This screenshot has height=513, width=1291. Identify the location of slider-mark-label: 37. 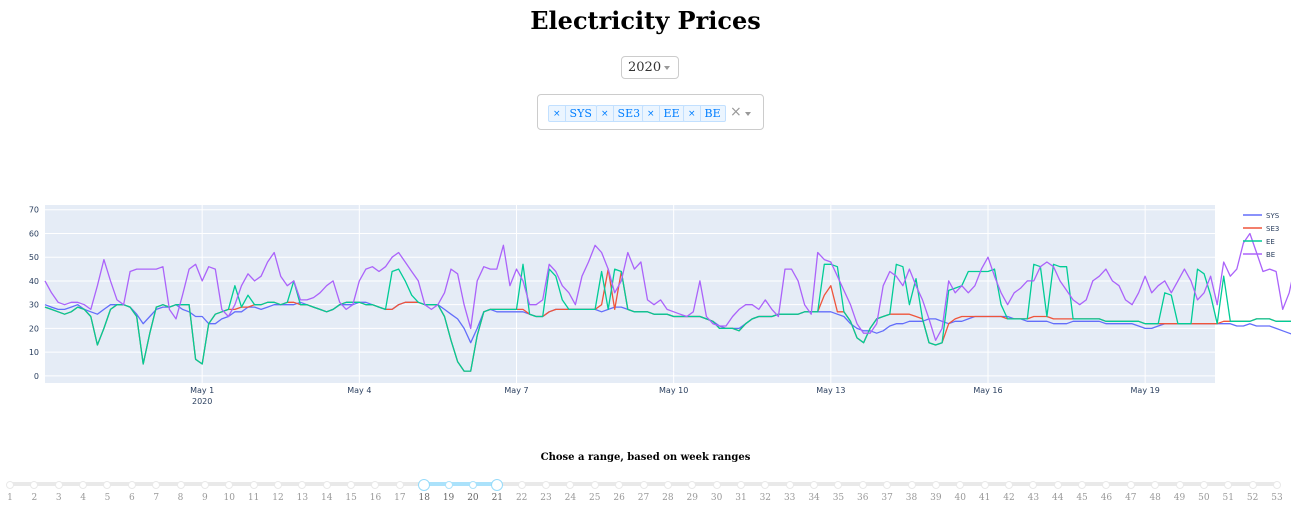
(886, 498).